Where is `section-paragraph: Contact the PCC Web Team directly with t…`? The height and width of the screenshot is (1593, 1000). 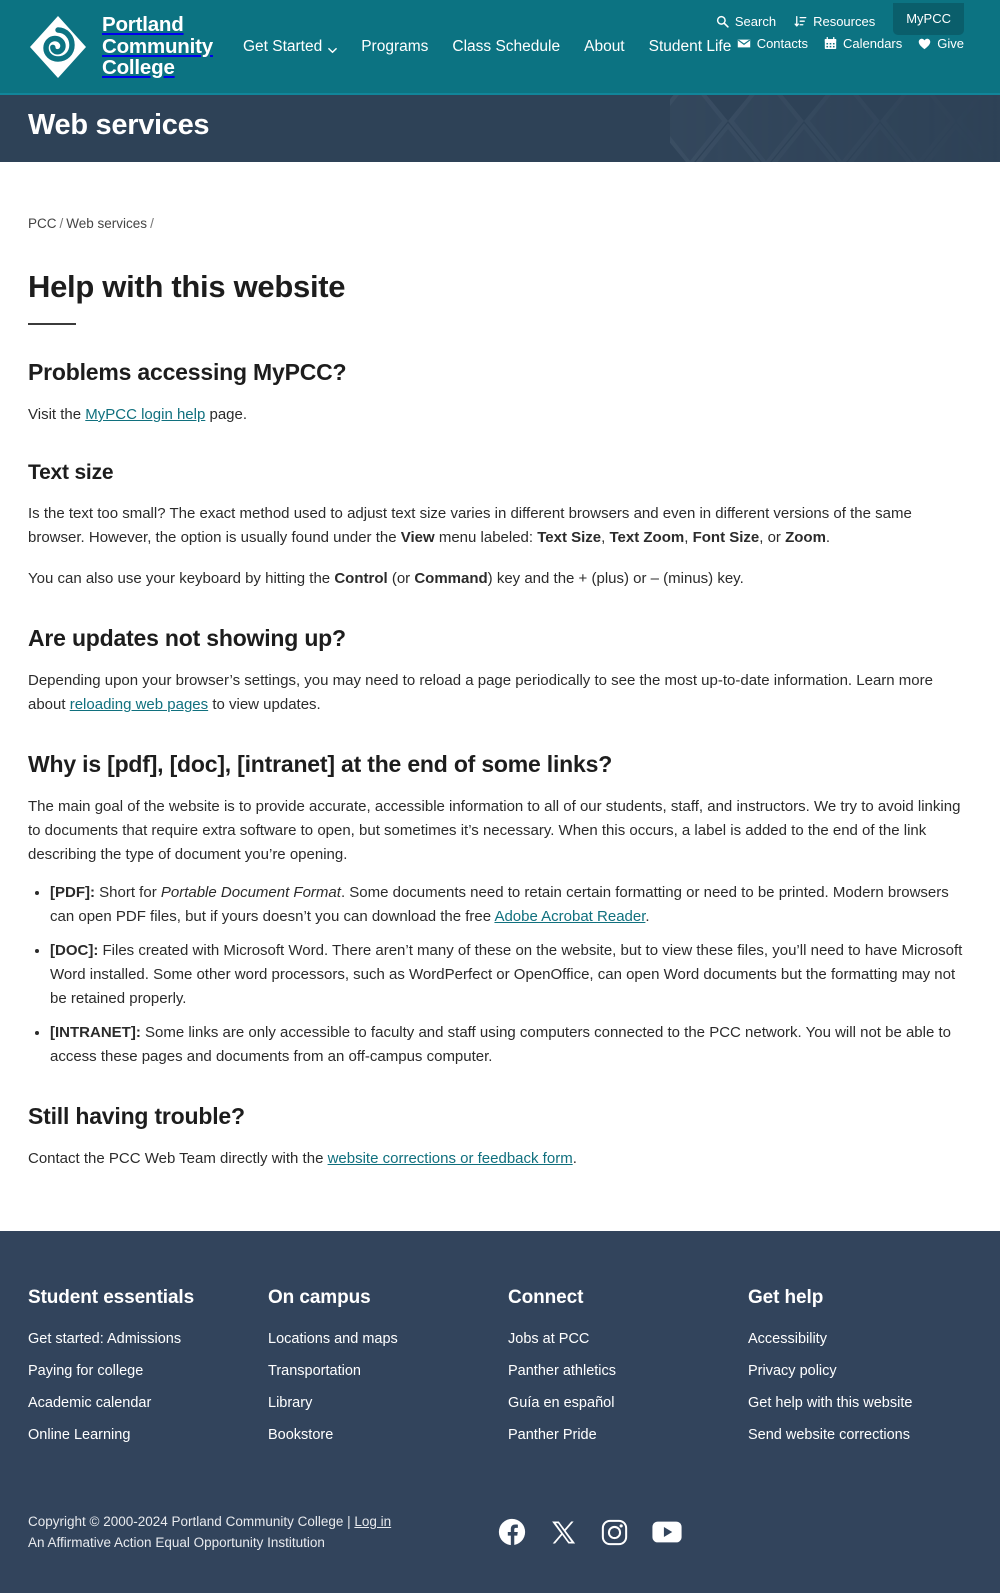
section-paragraph: Contact the PCC Web Team directly with t… is located at coordinates (500, 1159).